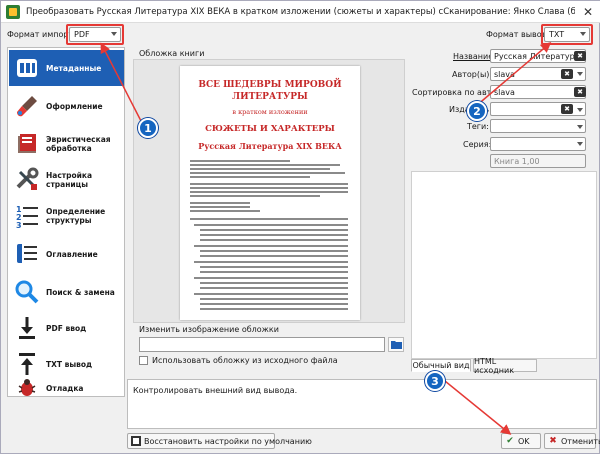 Image resolution: width=600 pixels, height=454 pixels. I want to click on clear-publisher-icon: ✖, so click(567, 109).